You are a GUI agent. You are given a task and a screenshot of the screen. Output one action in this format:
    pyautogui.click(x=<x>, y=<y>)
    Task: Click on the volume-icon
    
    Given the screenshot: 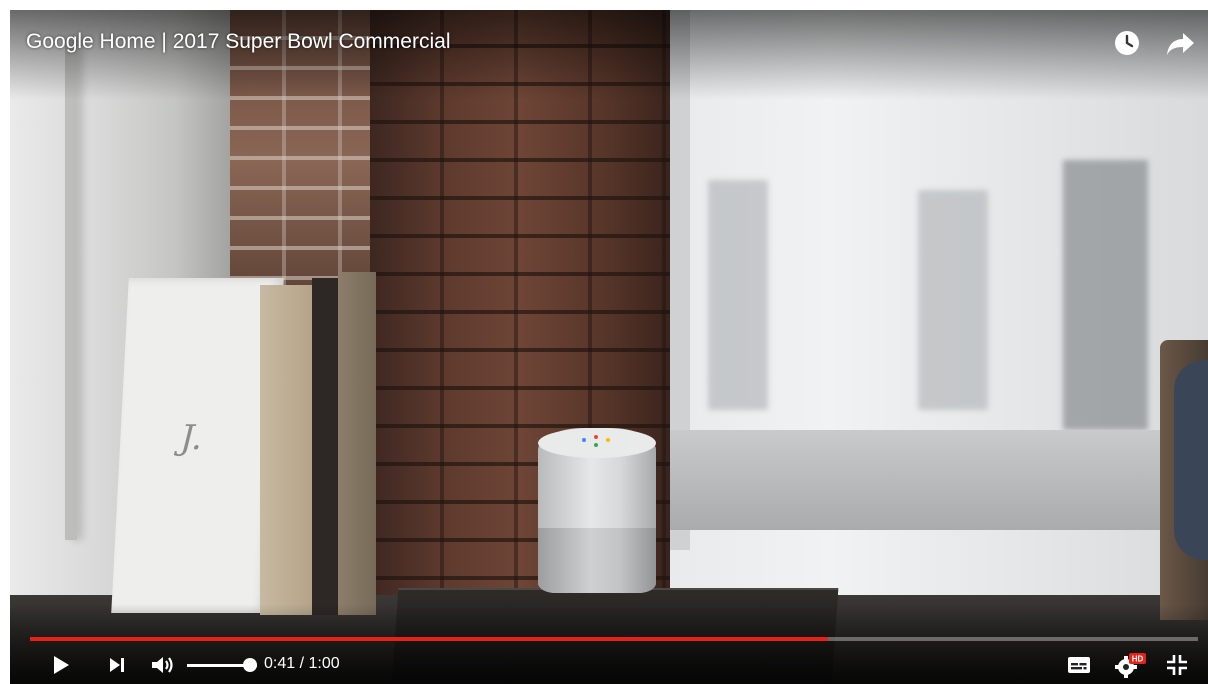 What is the action you would take?
    pyautogui.click(x=162, y=665)
    